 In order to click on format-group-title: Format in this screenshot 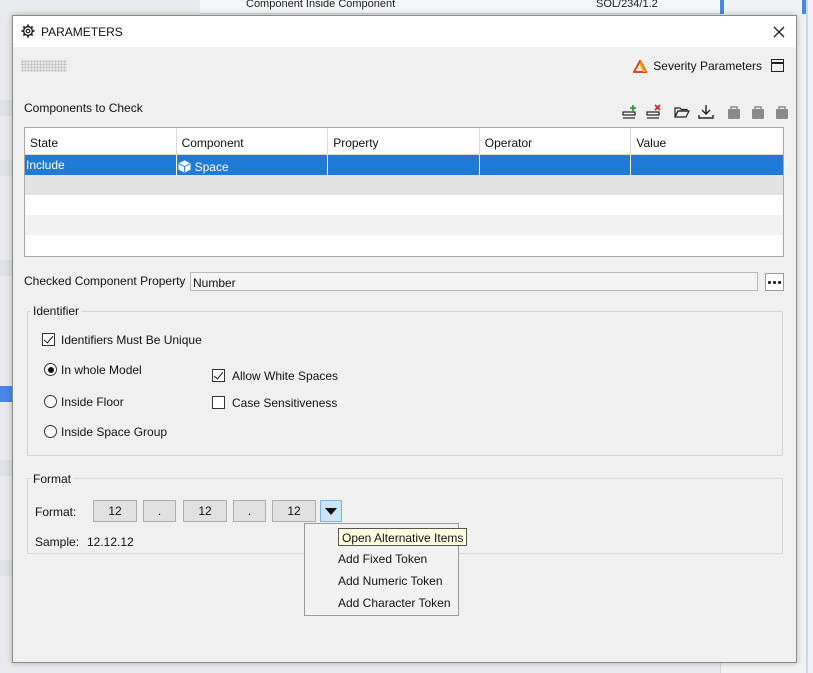, I will do `click(52, 479)`.